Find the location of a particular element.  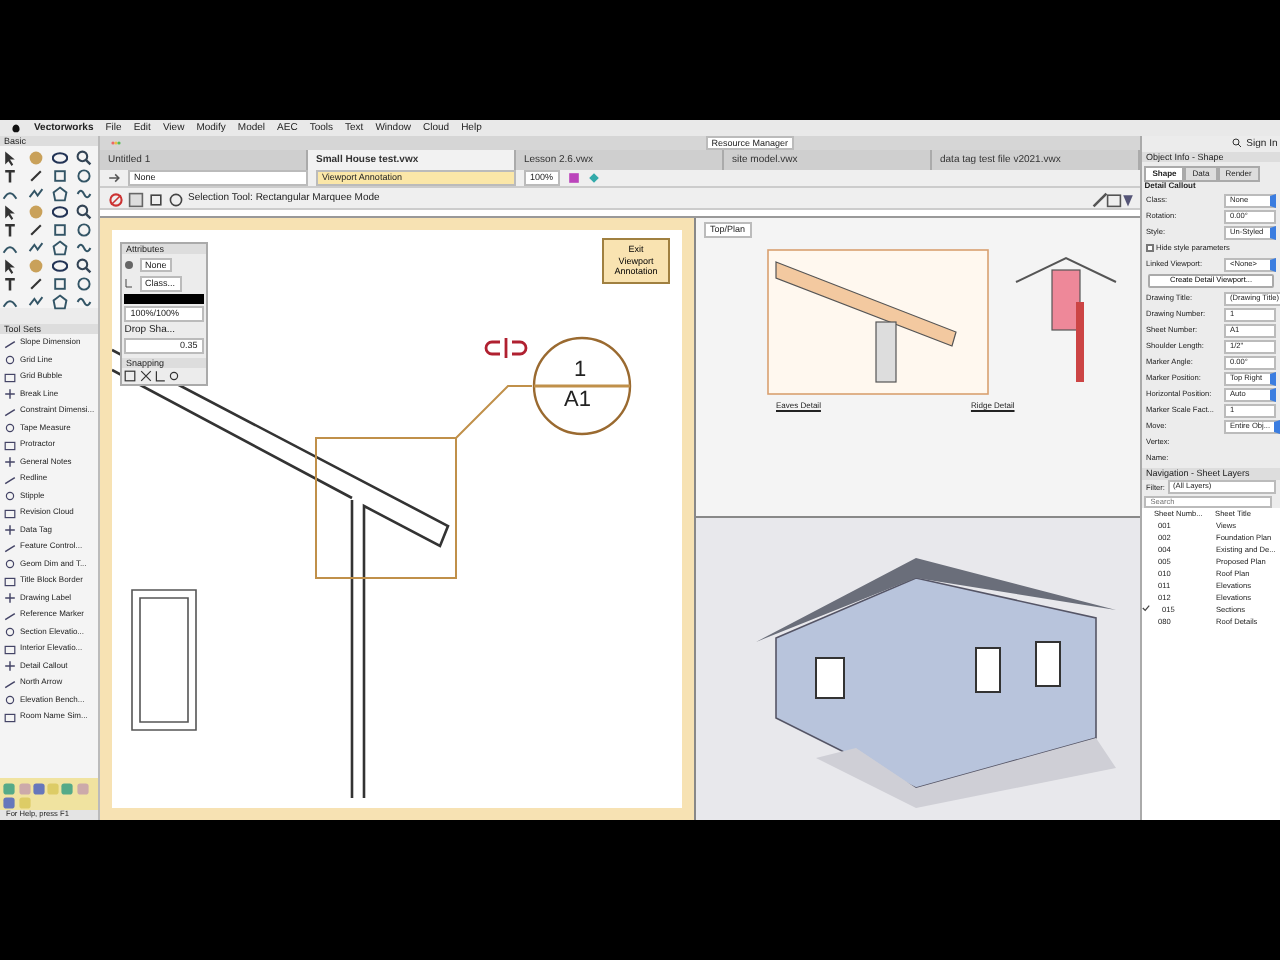

callout-divider is located at coordinates (582, 386).